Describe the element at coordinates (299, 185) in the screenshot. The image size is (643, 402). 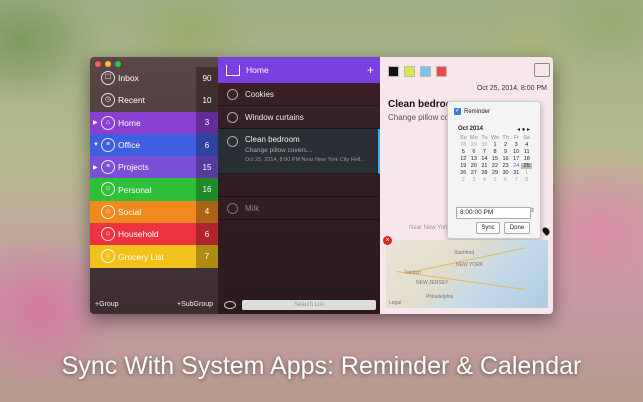
I see `task-row-empty` at that location.